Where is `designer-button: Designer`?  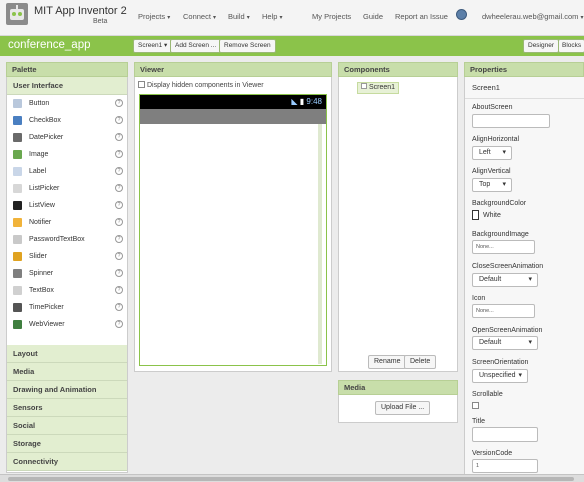
designer-button: Designer is located at coordinates (541, 46).